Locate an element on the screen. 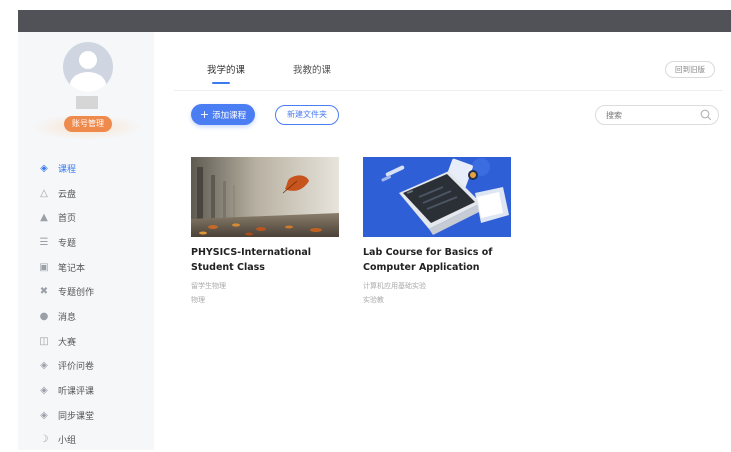 The height and width of the screenshot is (452, 731). laptop-image is located at coordinates (437, 197).